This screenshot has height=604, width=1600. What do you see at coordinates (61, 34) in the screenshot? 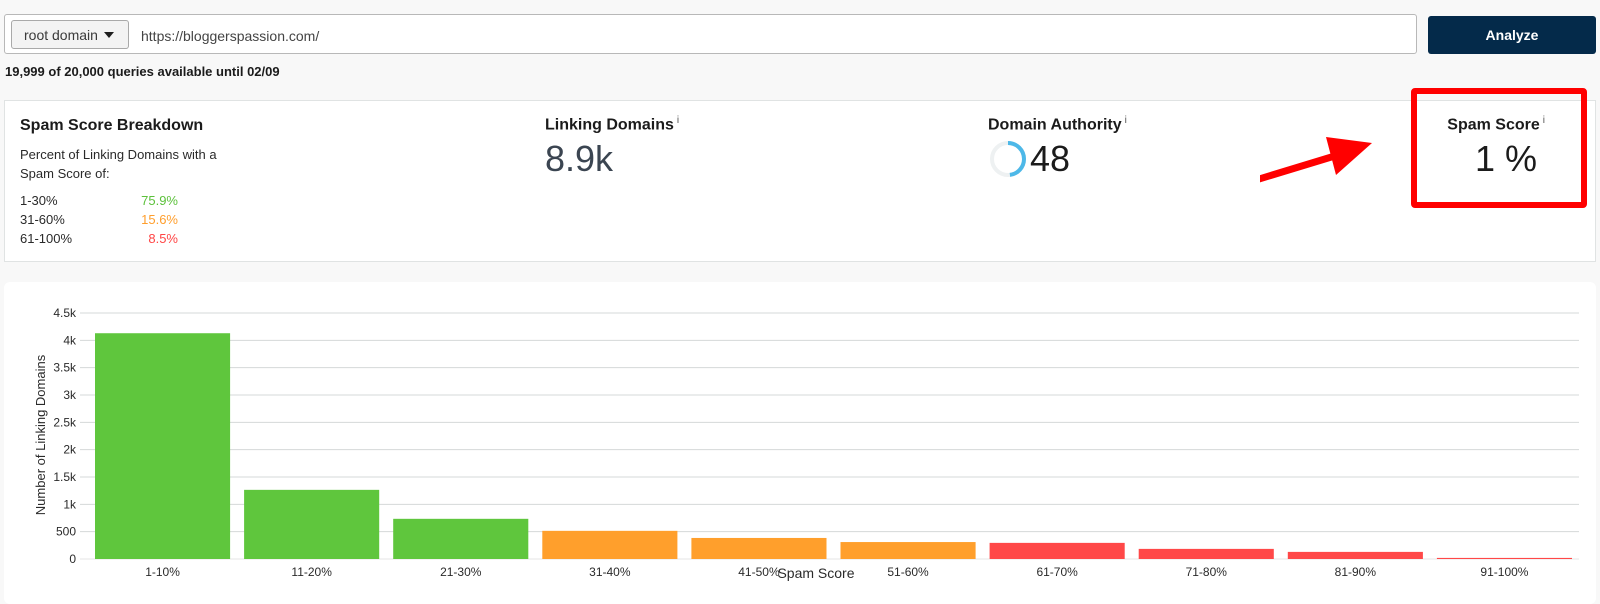
I see `scope-selected-value: root domain` at bounding box center [61, 34].